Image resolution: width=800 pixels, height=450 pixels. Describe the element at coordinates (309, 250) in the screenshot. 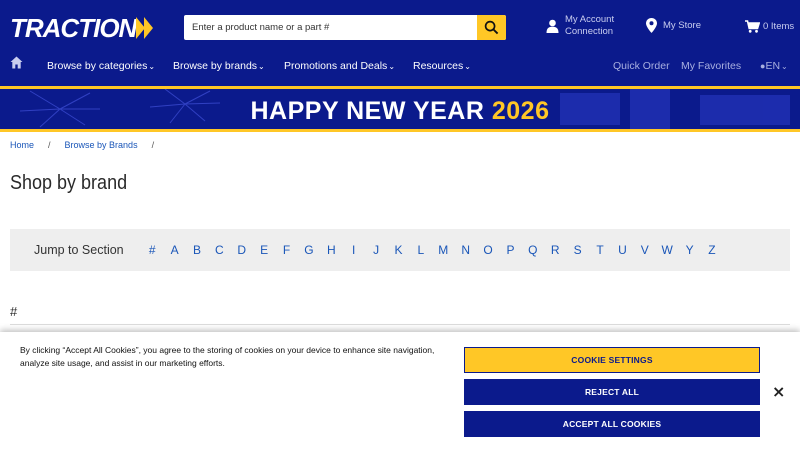

I see `jump-letter-g: G` at that location.